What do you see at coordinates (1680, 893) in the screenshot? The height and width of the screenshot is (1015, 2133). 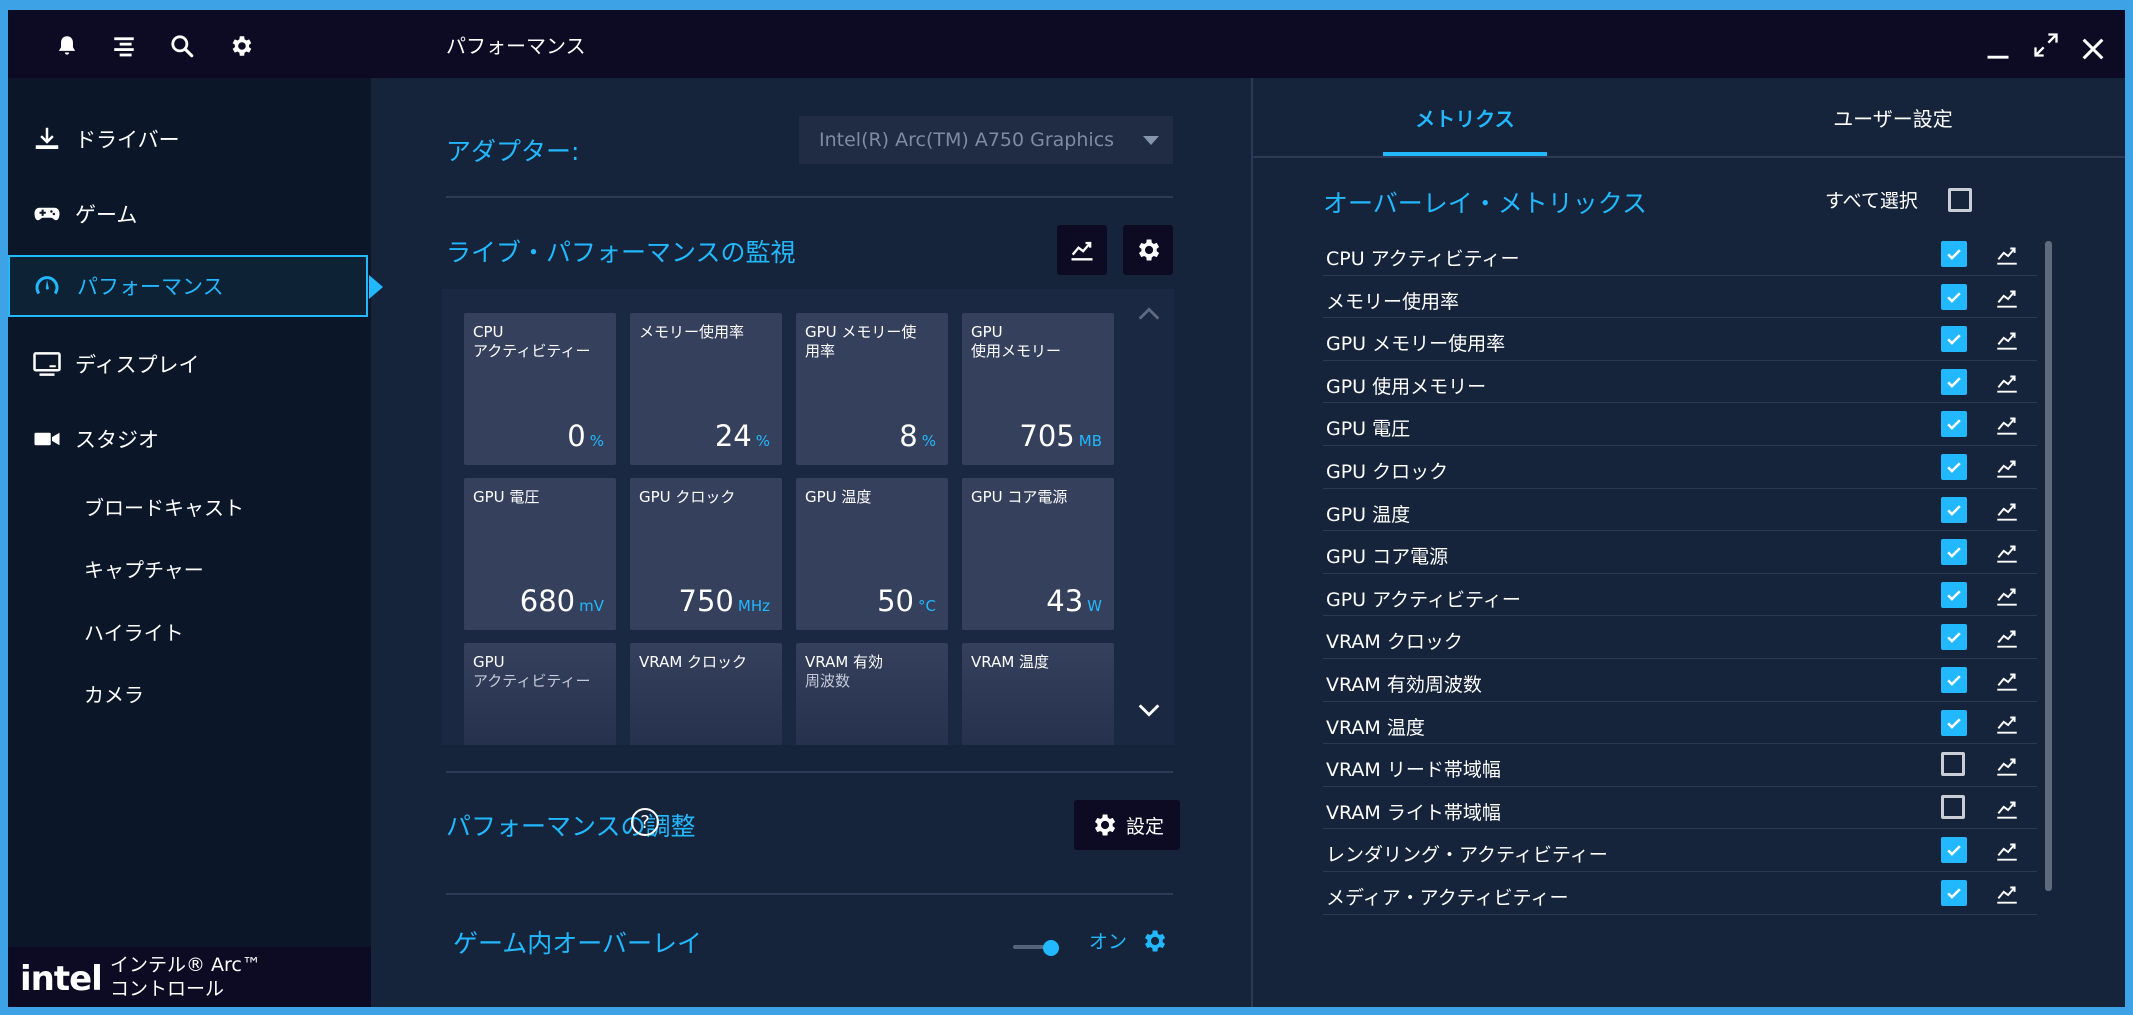 I see `metric-row: メディア・アクティビティー` at bounding box center [1680, 893].